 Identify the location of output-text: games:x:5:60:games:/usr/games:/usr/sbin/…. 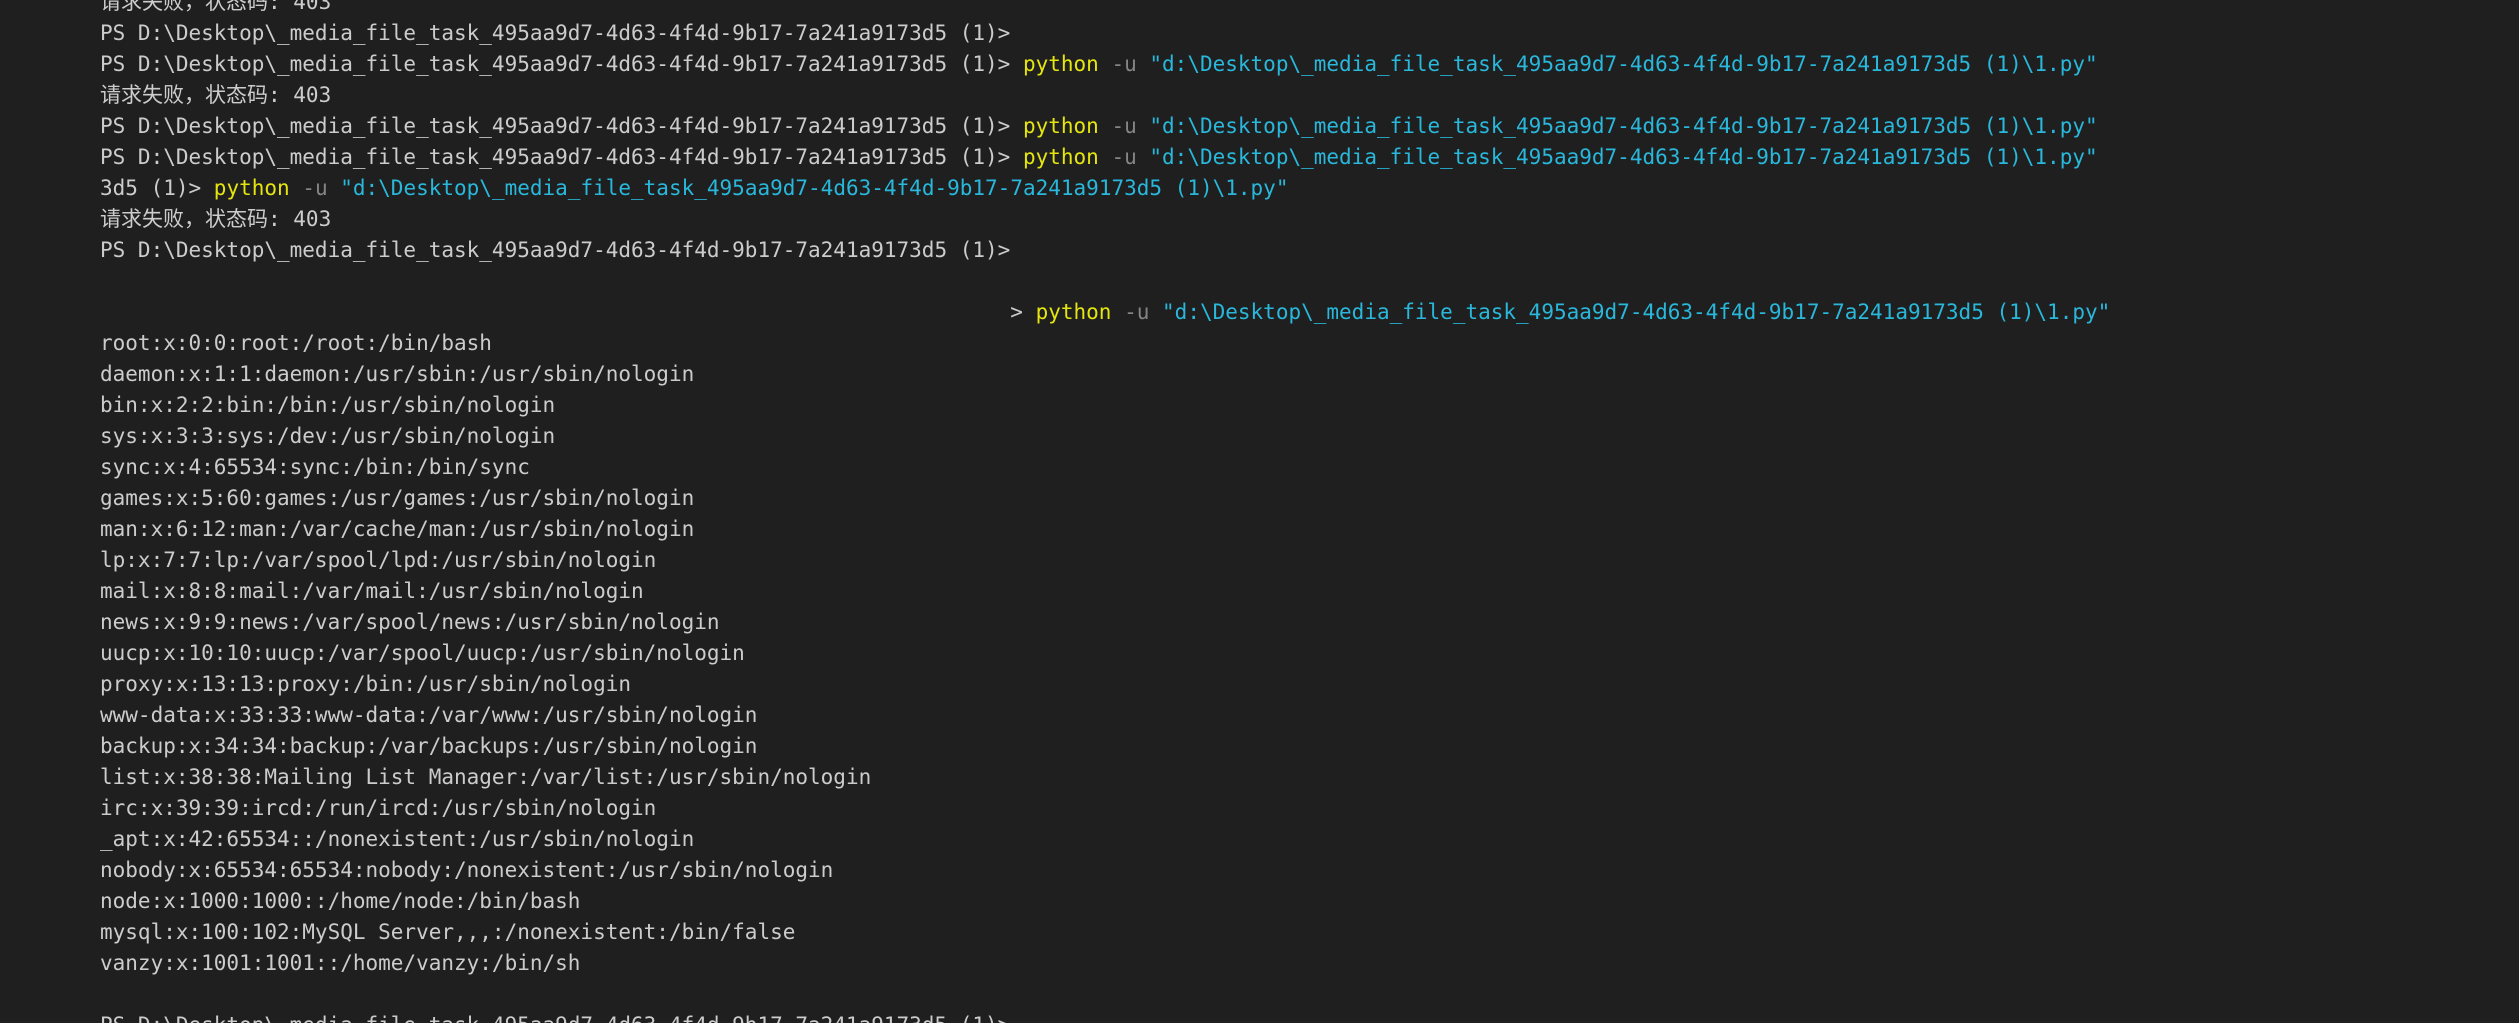
(397, 498).